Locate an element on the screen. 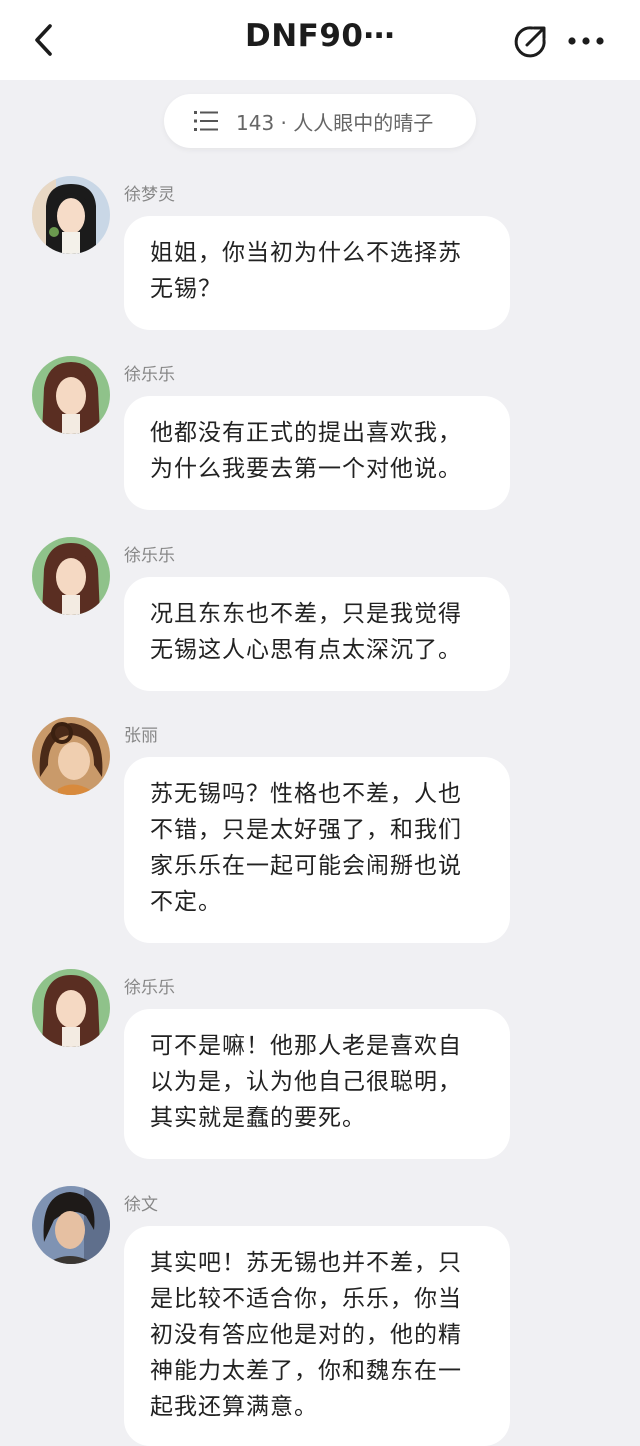  message-line: 起我还算满意。 is located at coordinates (234, 1407).